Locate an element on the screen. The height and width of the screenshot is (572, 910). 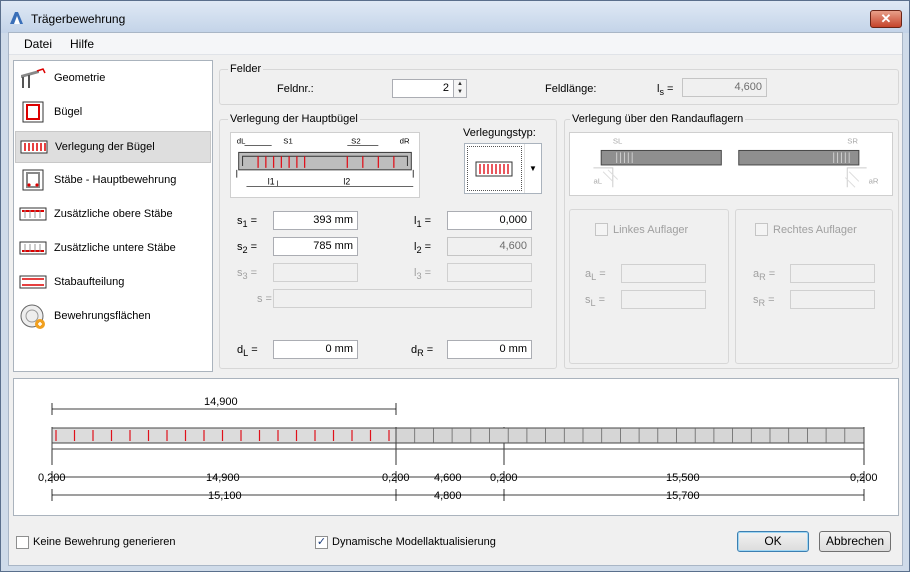
dim-row1-0: 0,200 is located at coordinates (52, 478).